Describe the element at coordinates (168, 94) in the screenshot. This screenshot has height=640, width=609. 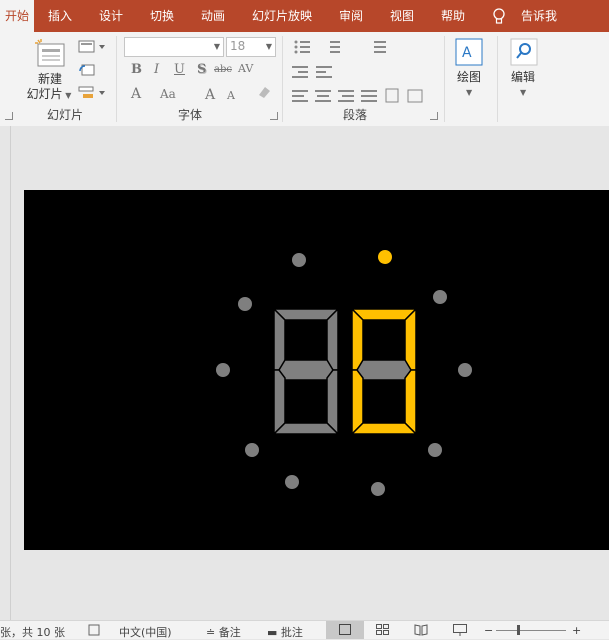
I see `change-case-button: Aa` at that location.